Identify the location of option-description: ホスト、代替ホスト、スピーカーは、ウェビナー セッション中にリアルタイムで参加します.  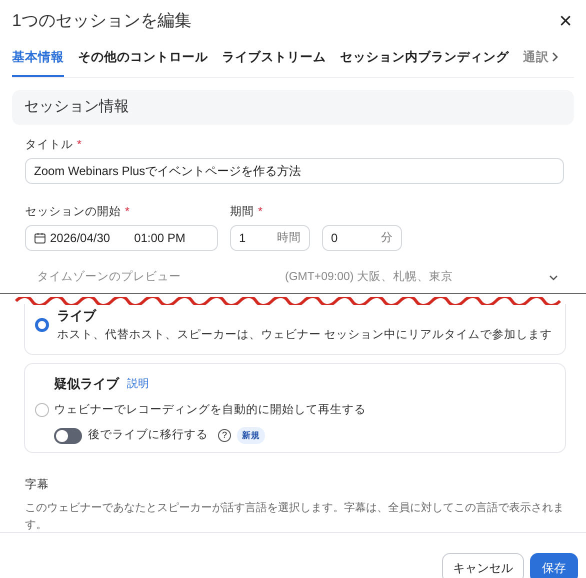
(304, 335).